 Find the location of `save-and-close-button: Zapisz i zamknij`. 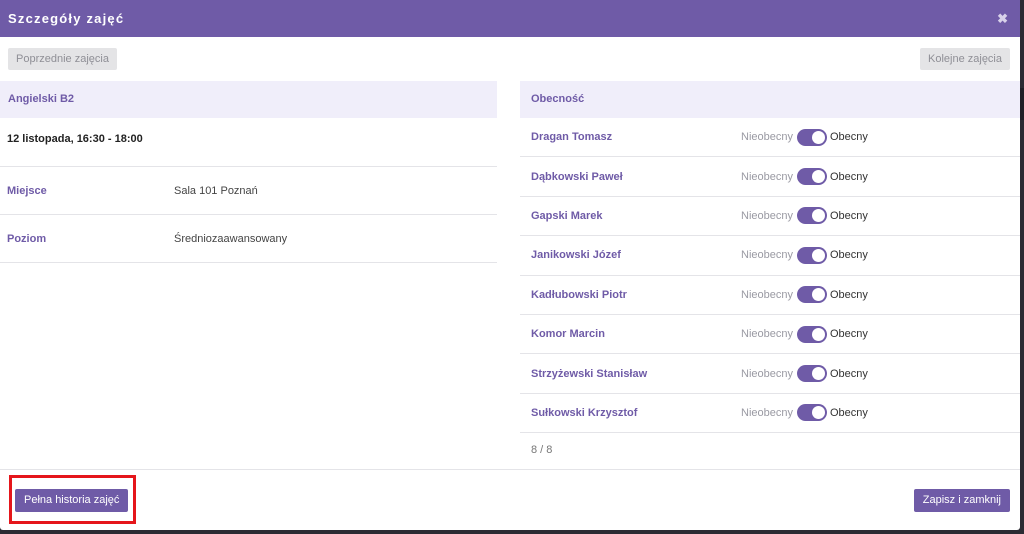

save-and-close-button: Zapisz i zamknij is located at coordinates (961, 500).